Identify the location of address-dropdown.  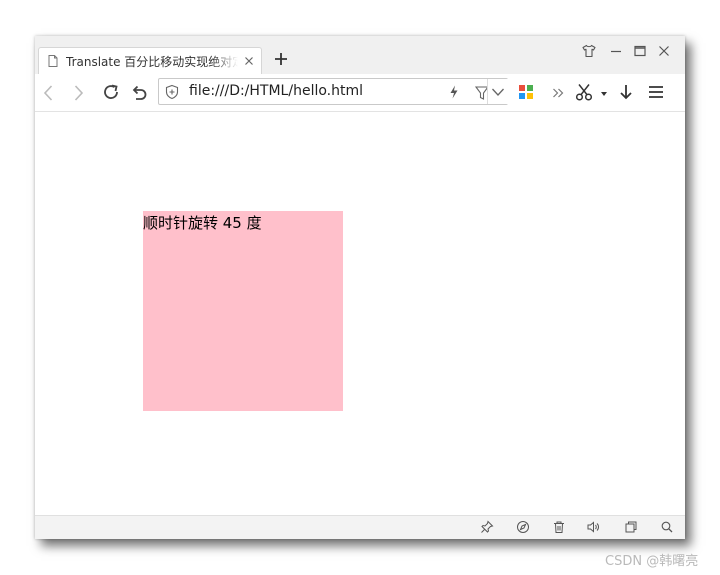
(497, 91).